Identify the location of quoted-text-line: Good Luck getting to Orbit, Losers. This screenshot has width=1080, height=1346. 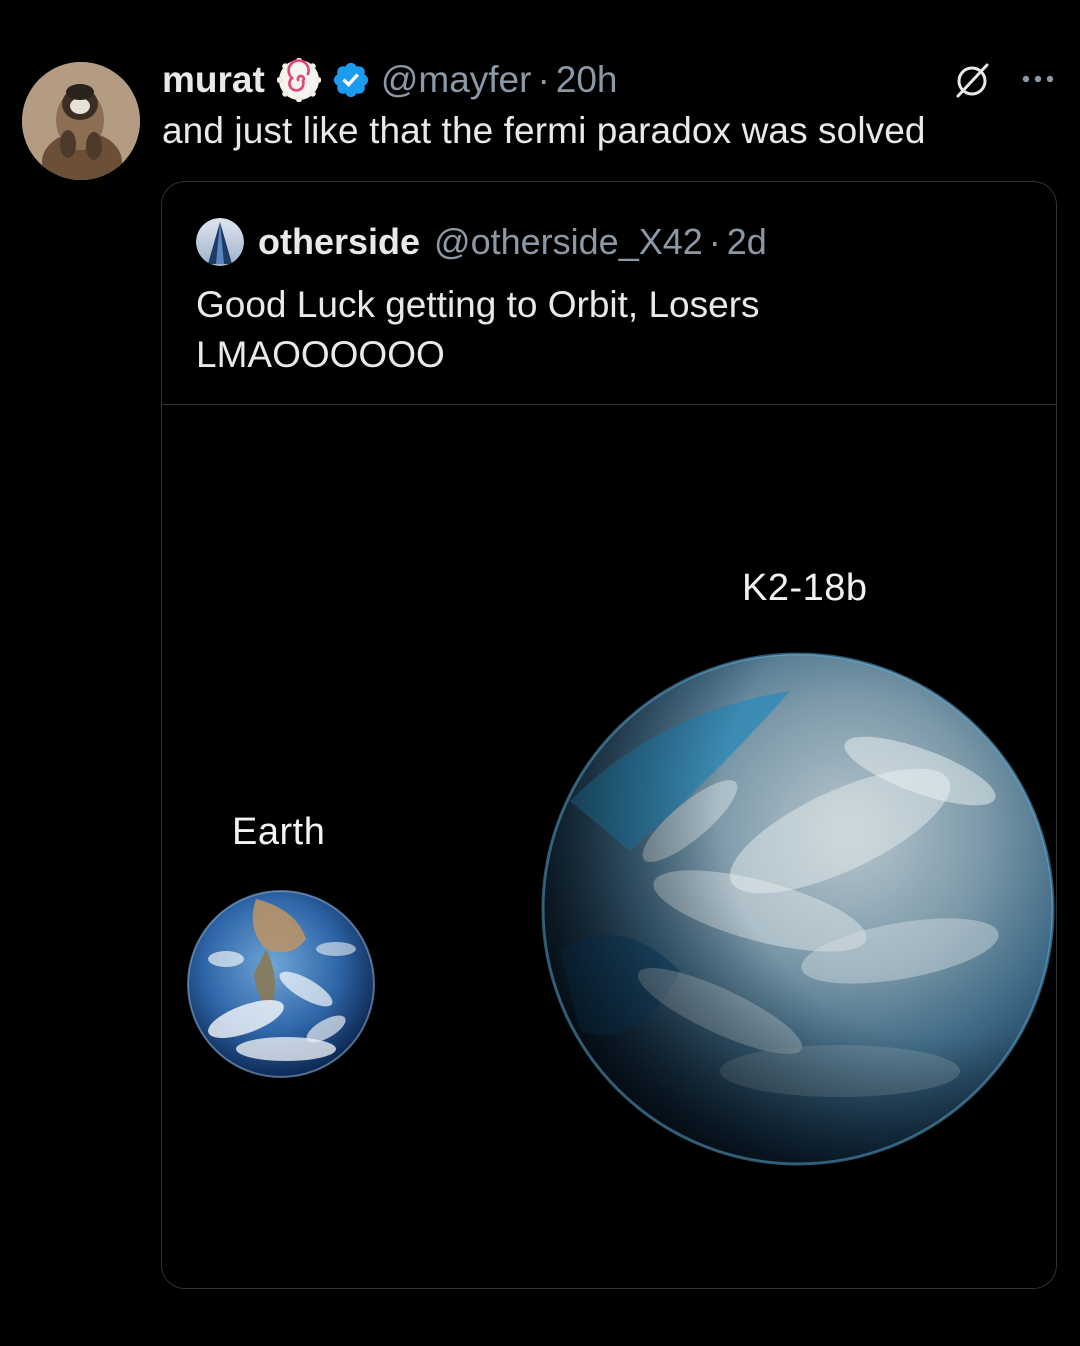
(478, 304).